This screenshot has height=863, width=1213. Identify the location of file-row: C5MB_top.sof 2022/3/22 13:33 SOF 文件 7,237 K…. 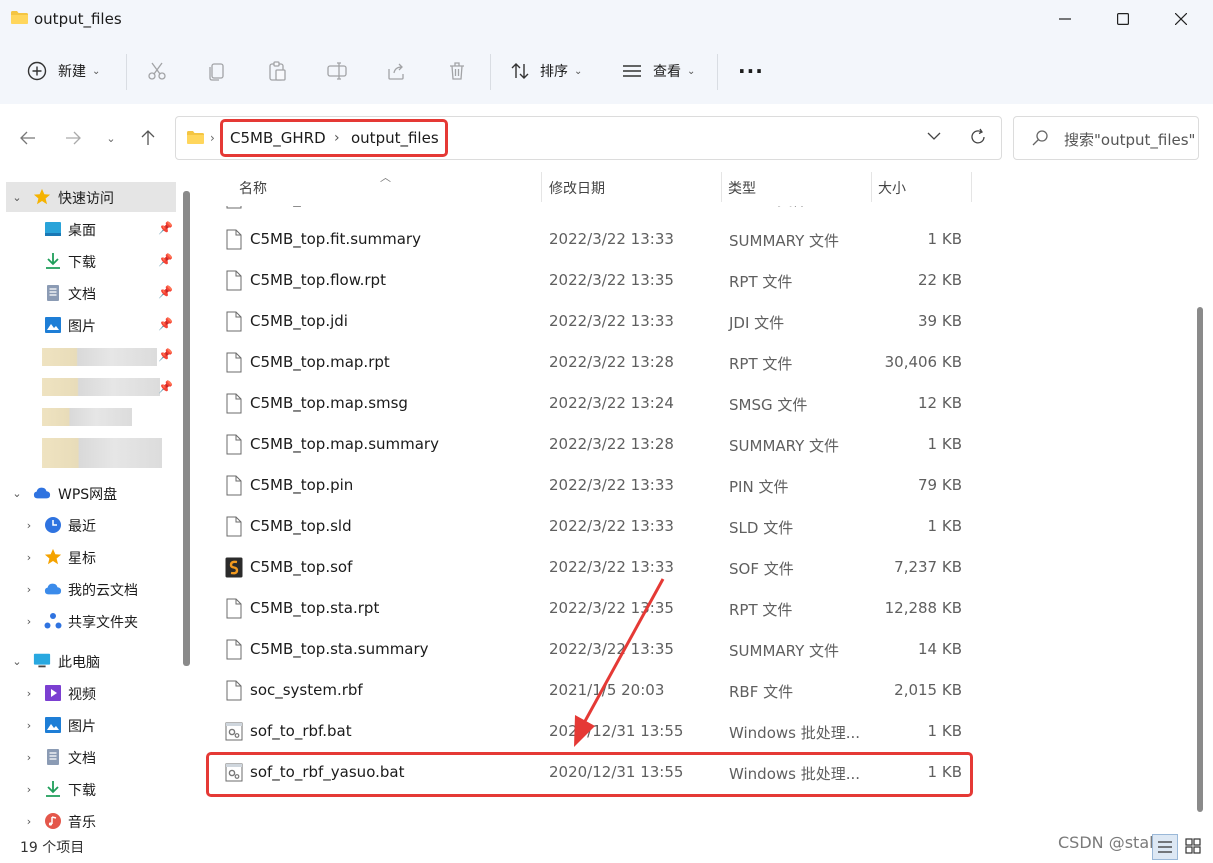
(697, 567).